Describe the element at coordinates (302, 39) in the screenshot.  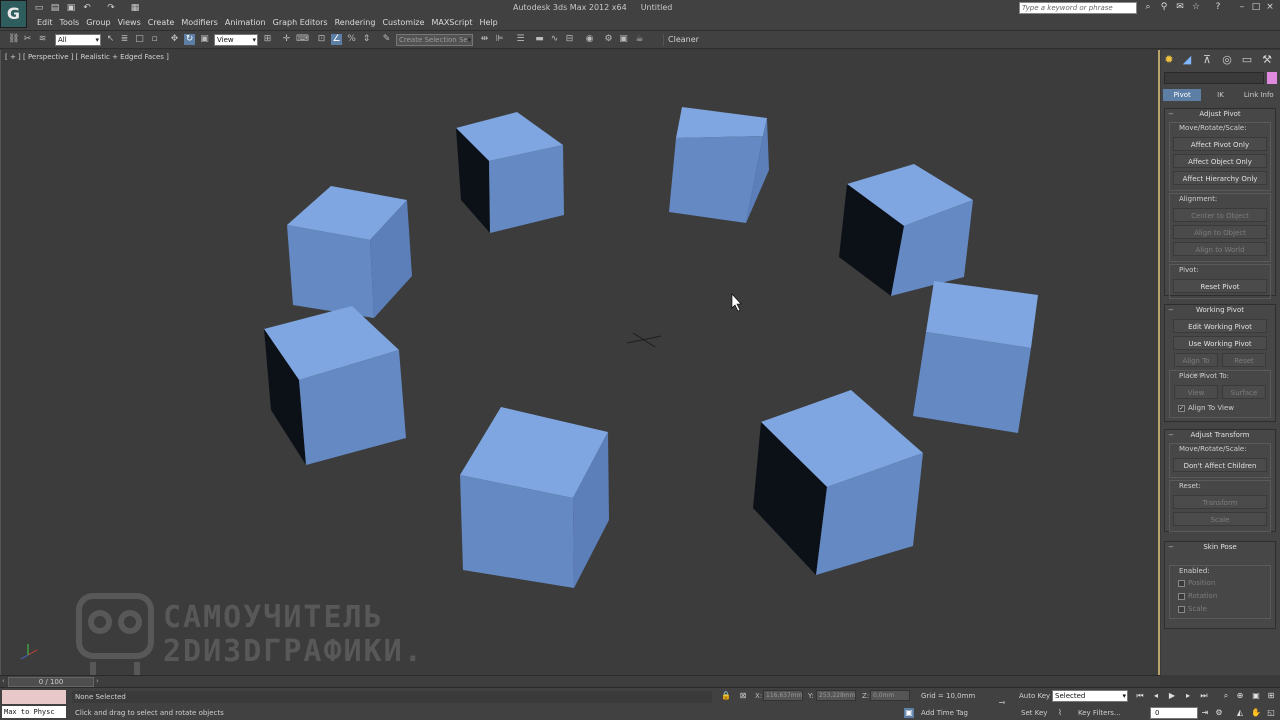
I see `keyboard-shortcut-icon: ⌨` at that location.